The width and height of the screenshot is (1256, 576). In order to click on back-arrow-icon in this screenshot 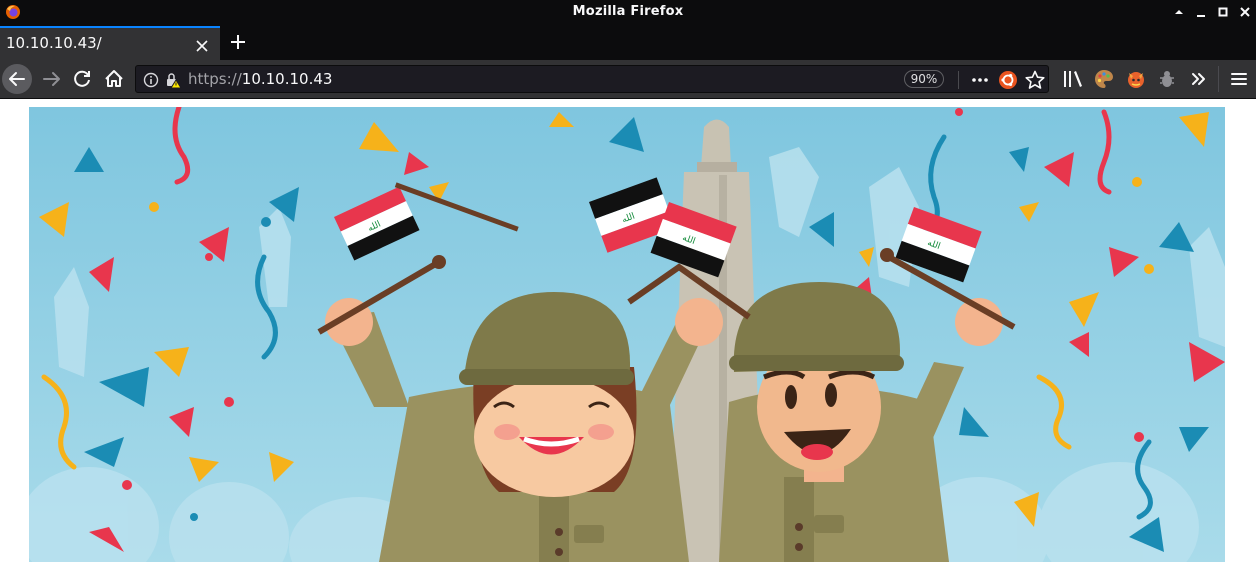, I will do `click(17, 79)`.